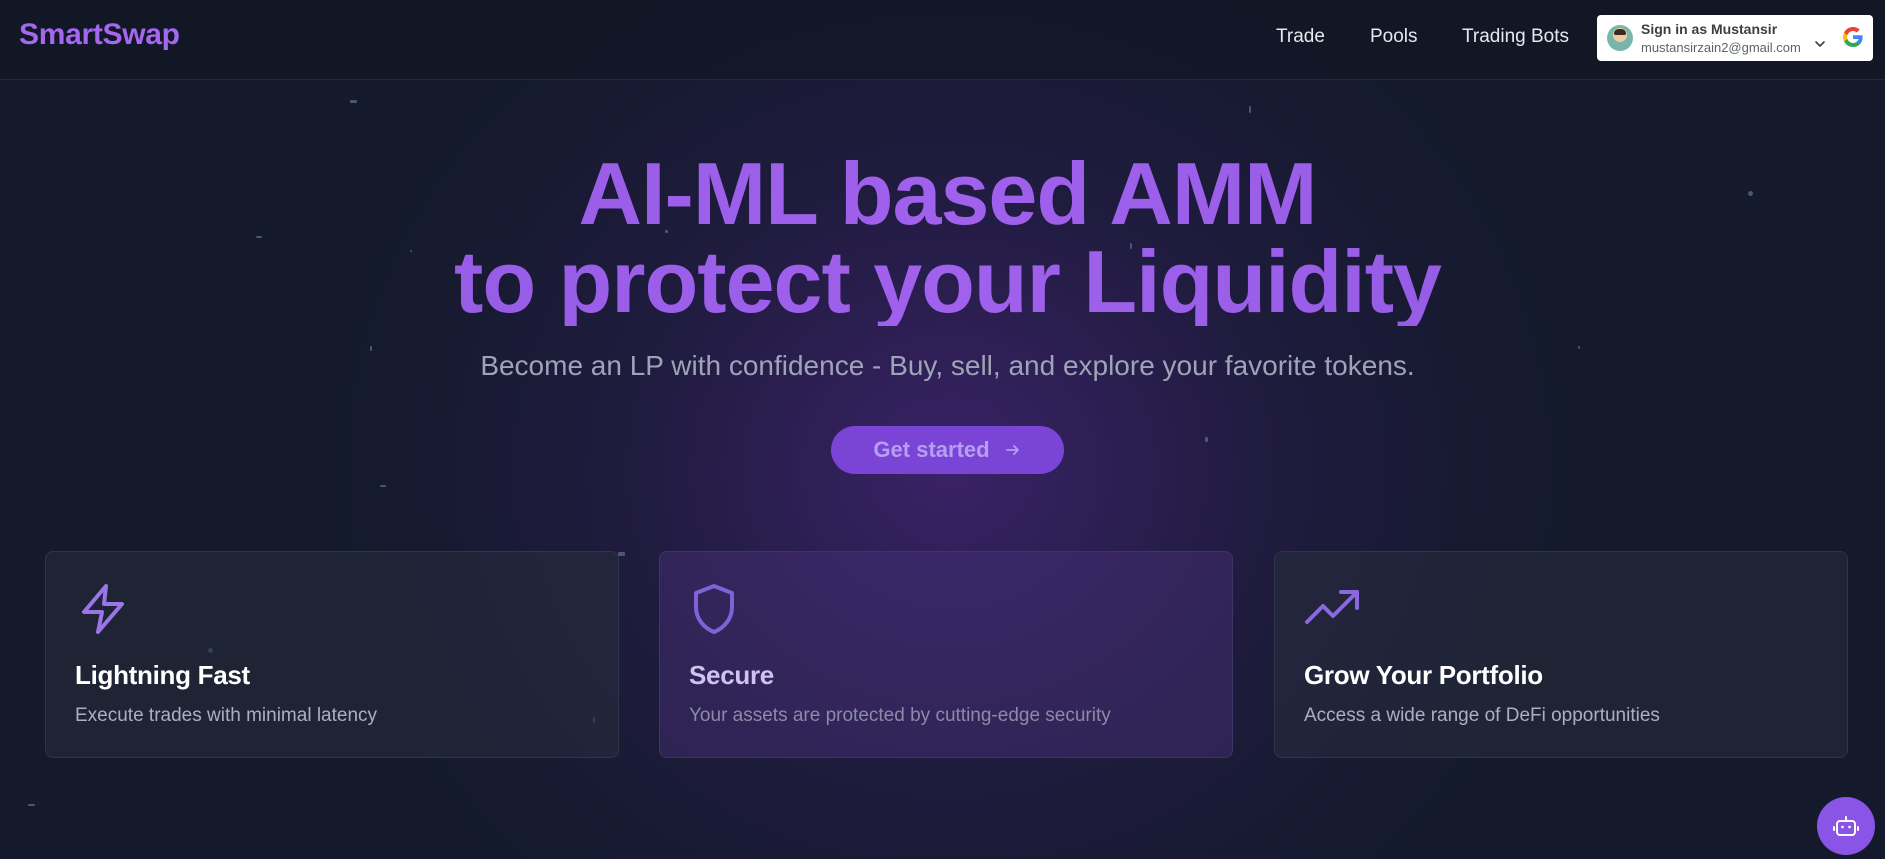 This screenshot has height=859, width=1885. What do you see at coordinates (1820, 44) in the screenshot?
I see `chevron-down-icon` at bounding box center [1820, 44].